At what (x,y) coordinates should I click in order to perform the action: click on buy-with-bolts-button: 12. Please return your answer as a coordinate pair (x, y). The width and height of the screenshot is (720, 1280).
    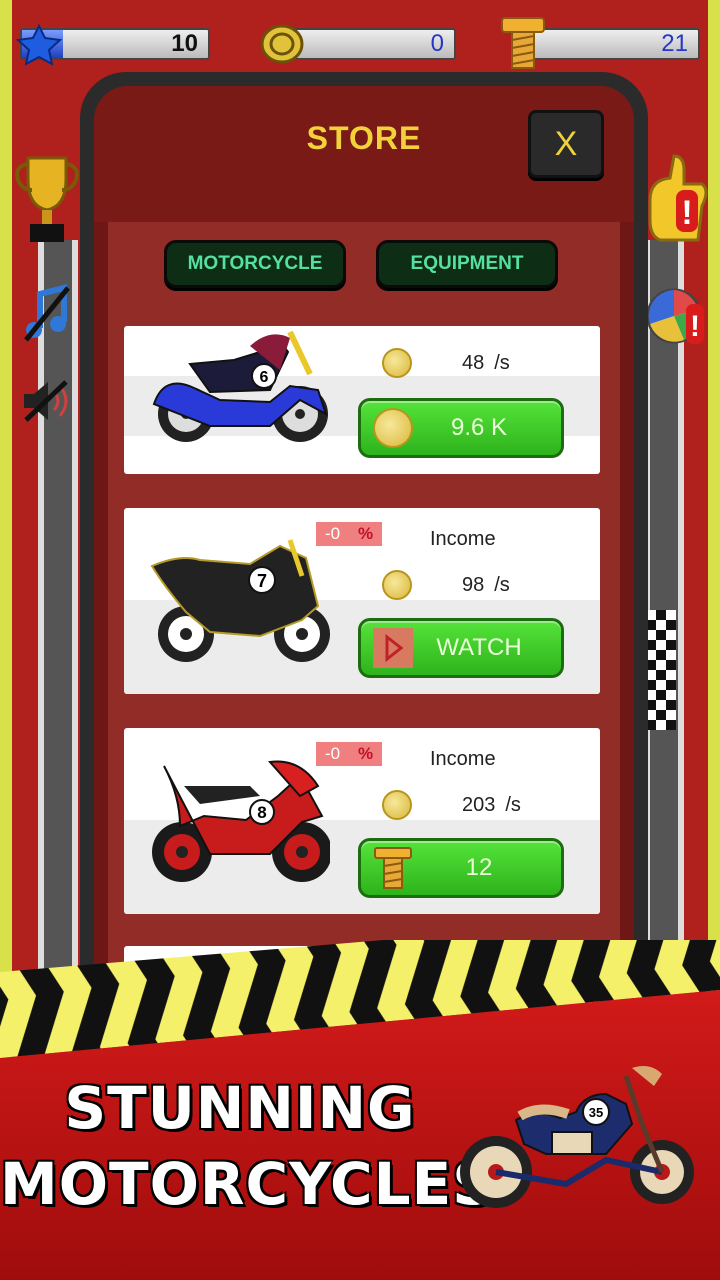
    Looking at the image, I should click on (461, 868).